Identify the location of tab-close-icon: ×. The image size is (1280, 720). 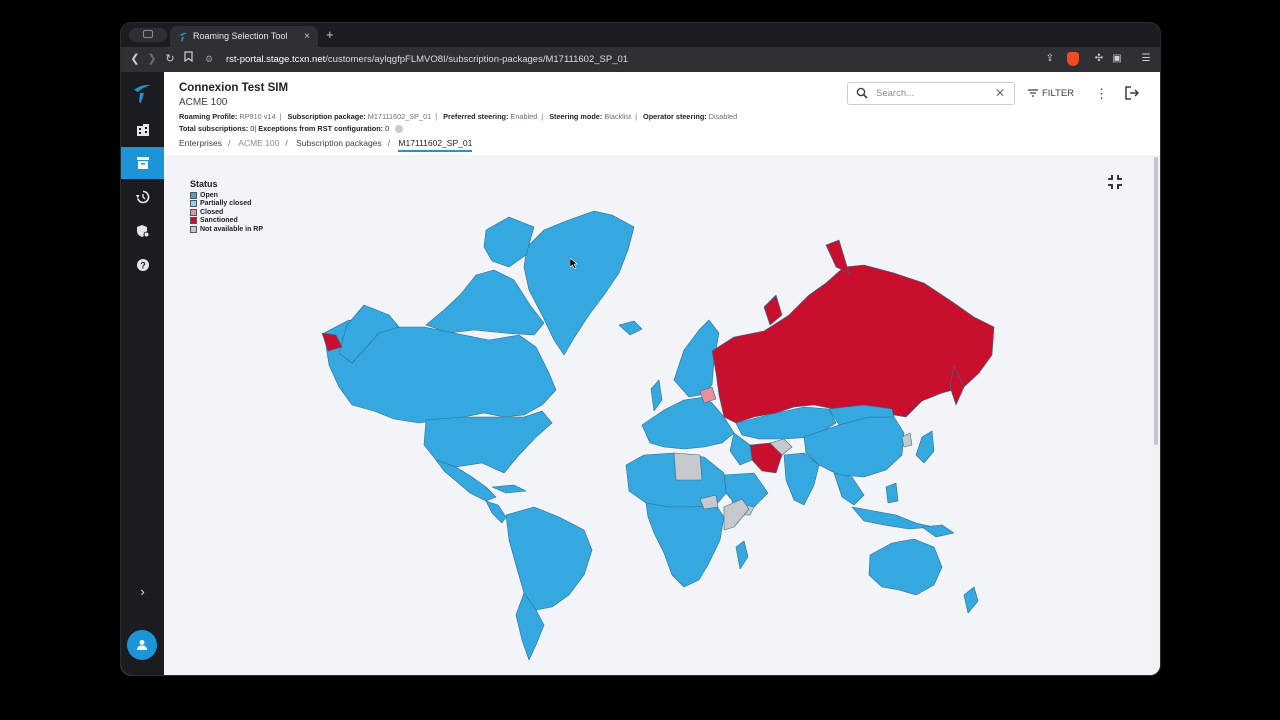
(307, 36).